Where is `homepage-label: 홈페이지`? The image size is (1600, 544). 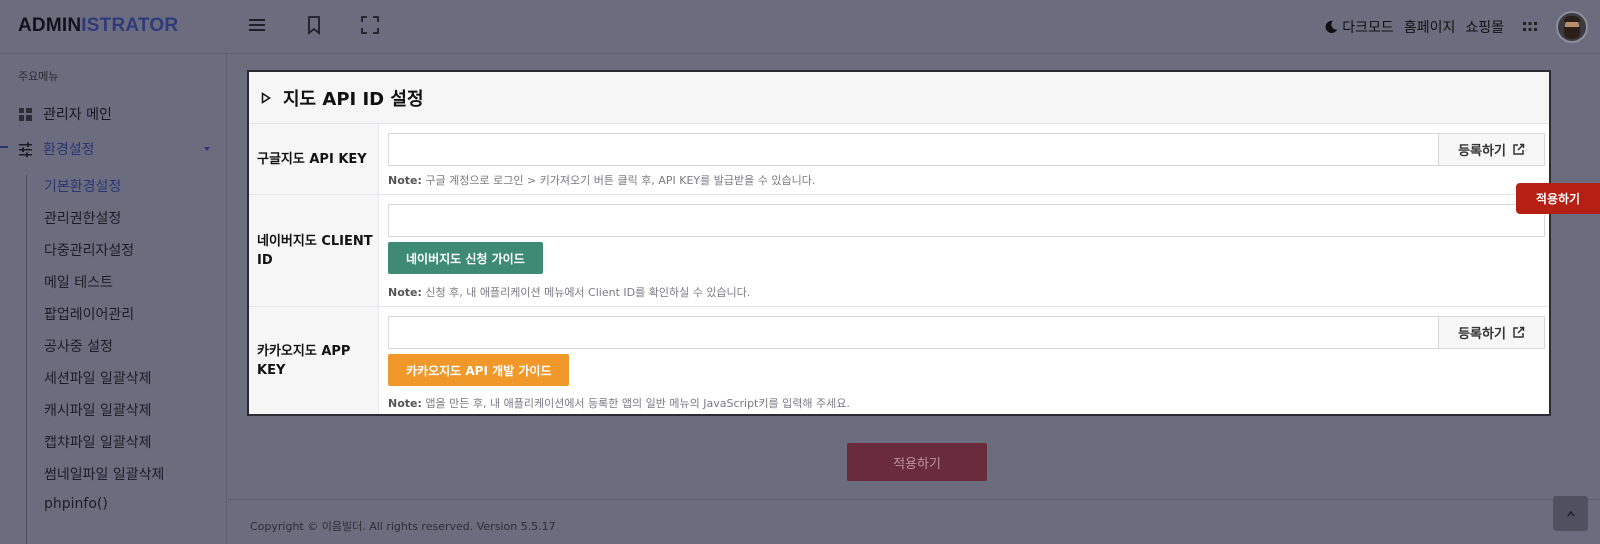
homepage-label: 홈페이지 is located at coordinates (1429, 28).